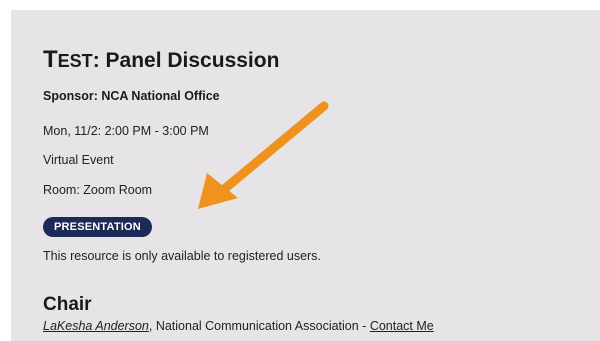  What do you see at coordinates (50, 59) in the screenshot?
I see `event-title-initial: T` at bounding box center [50, 59].